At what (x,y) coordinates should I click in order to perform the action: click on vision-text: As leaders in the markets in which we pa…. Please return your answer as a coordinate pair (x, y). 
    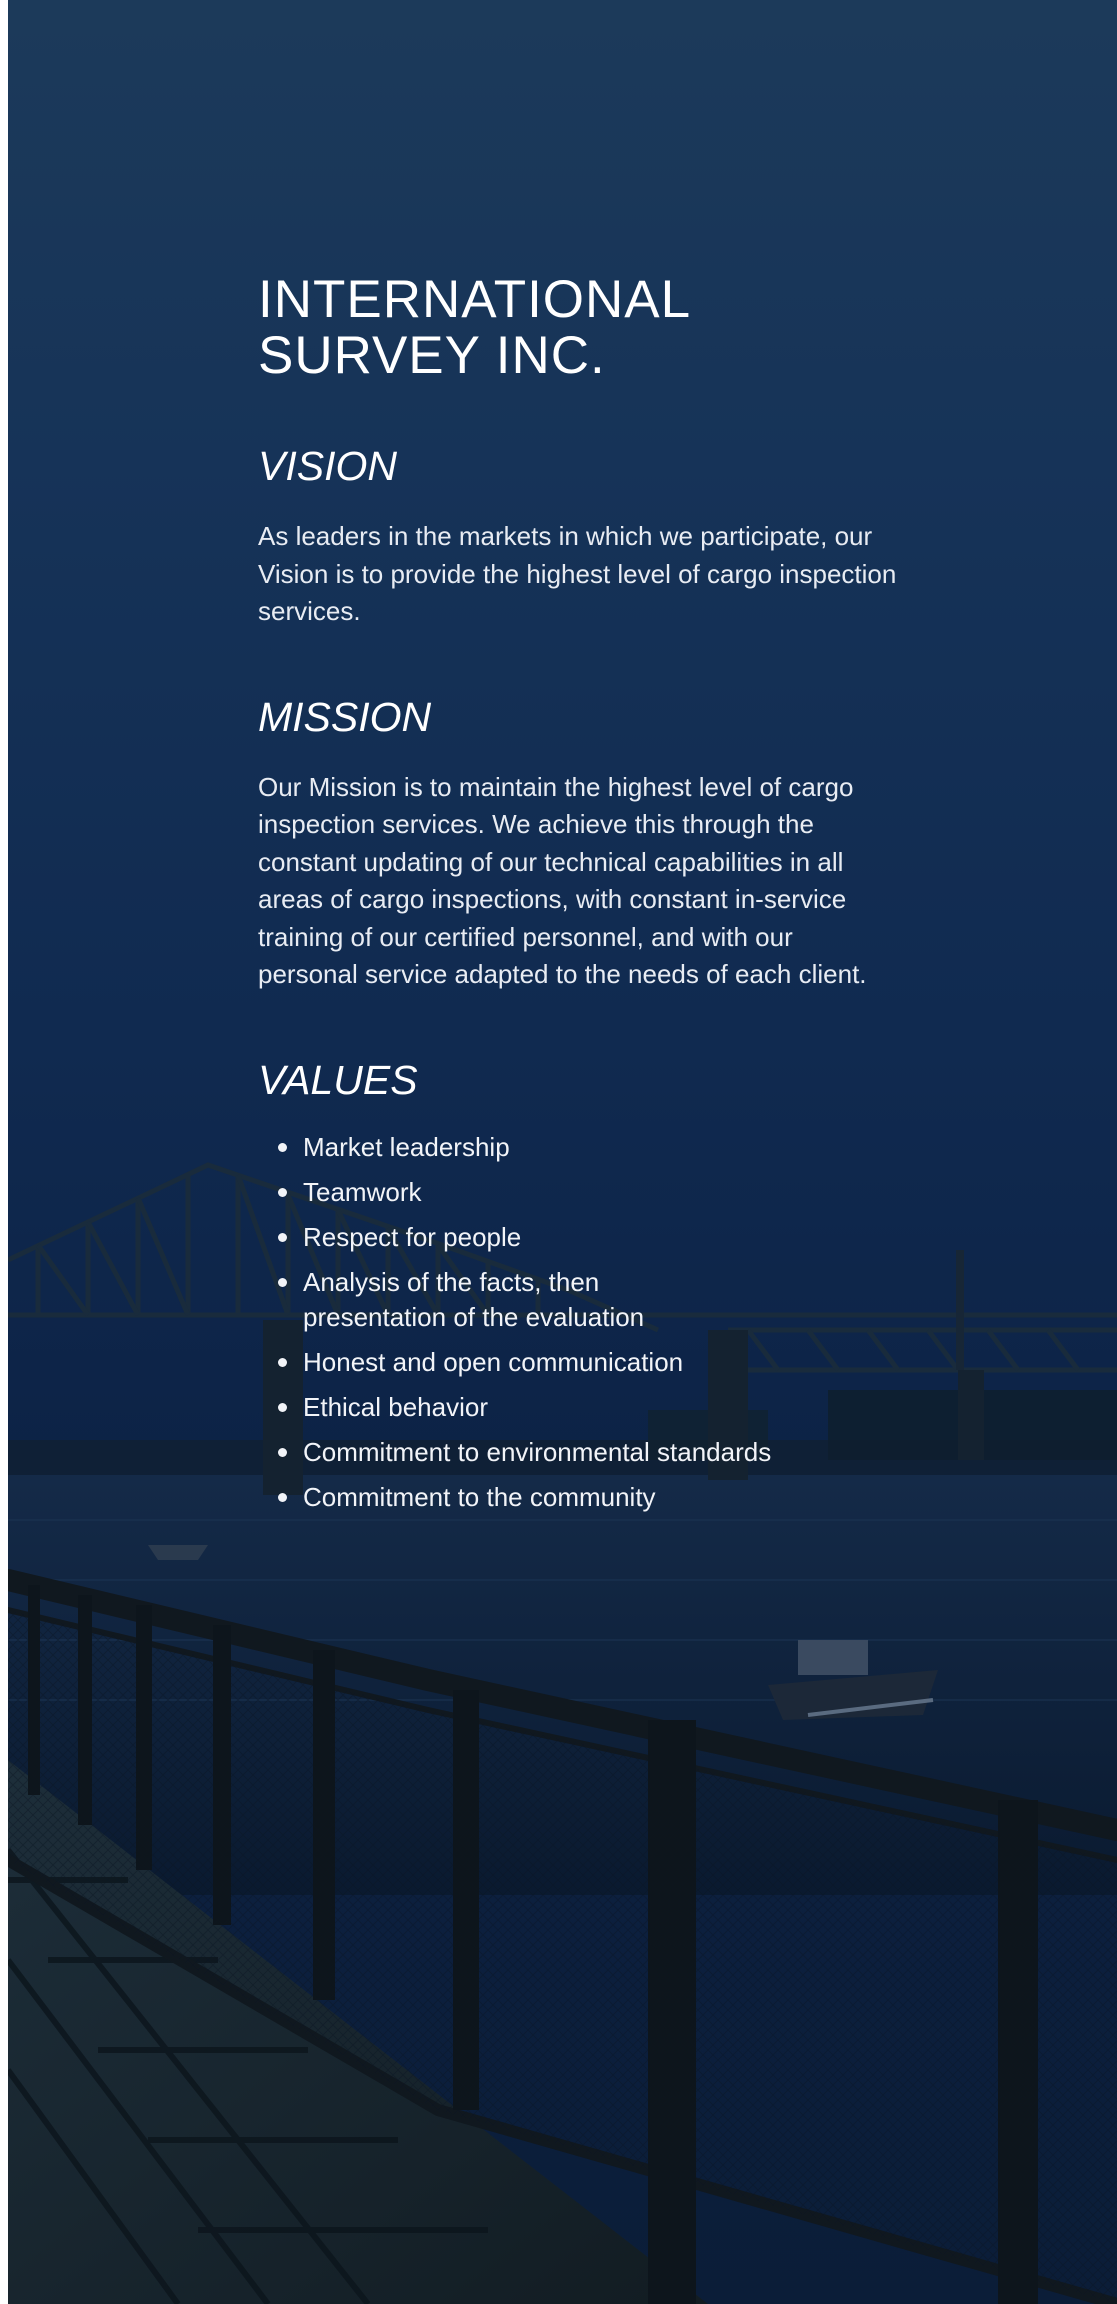
    Looking at the image, I should click on (577, 573).